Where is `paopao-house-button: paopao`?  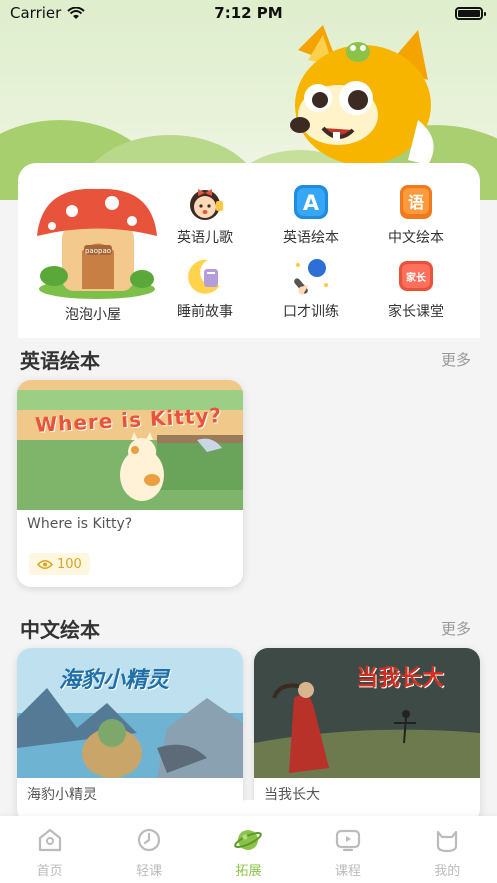
paopao-house-button: paopao is located at coordinates (97, 240).